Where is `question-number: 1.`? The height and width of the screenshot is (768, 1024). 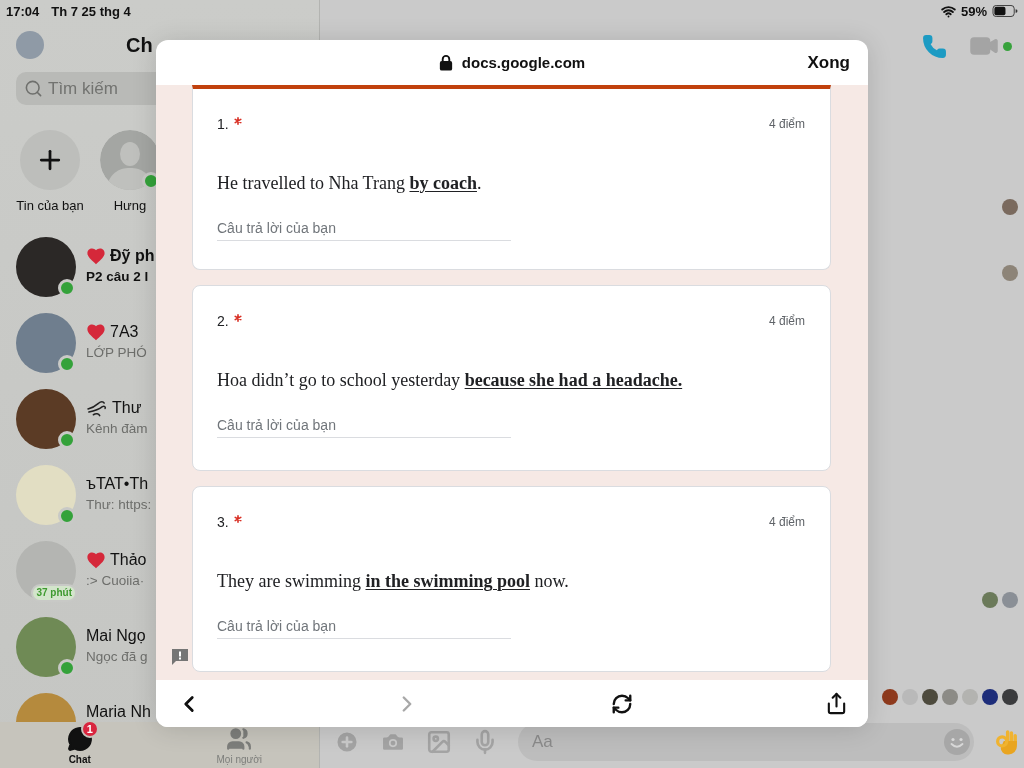
question-number: 1. is located at coordinates (223, 124).